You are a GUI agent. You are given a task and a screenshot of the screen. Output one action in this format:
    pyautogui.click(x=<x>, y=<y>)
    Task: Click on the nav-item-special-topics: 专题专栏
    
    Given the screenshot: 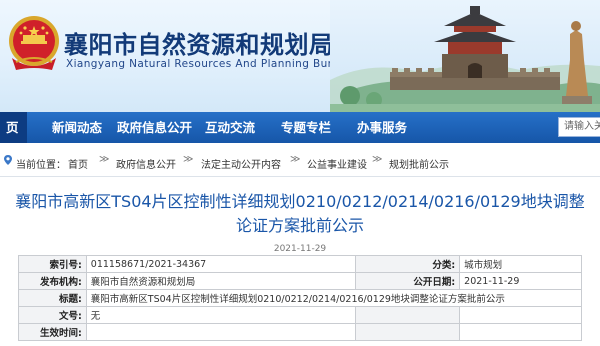 What is the action you would take?
    pyautogui.click(x=306, y=127)
    